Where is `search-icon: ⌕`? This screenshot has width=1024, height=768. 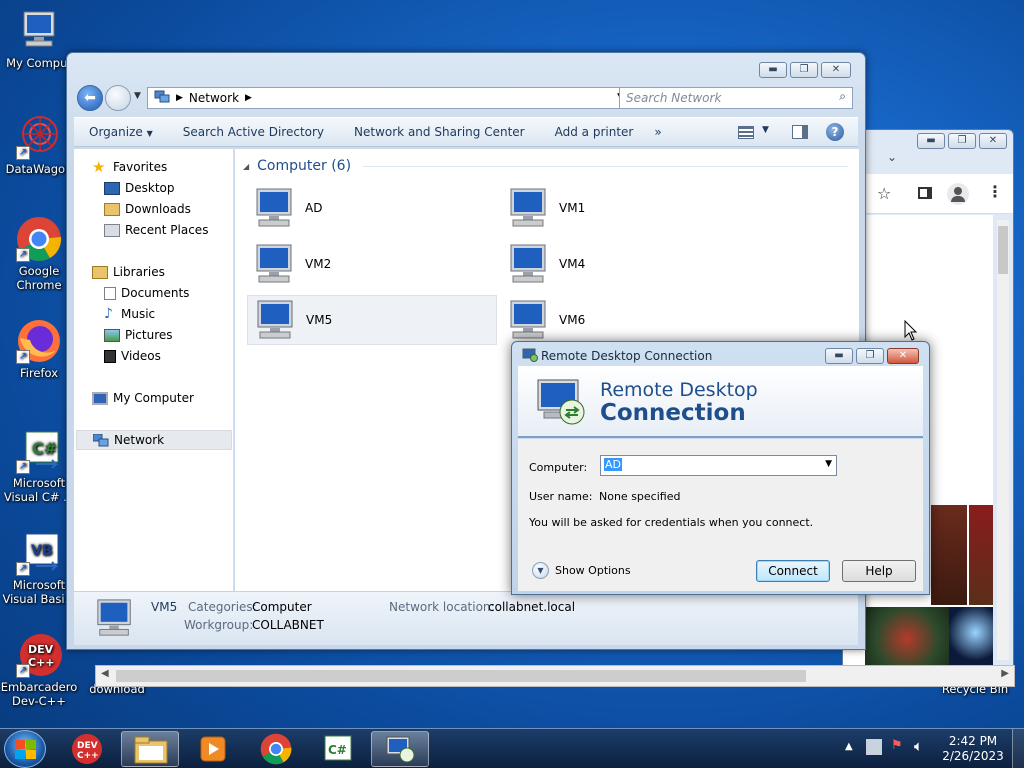 search-icon: ⌕ is located at coordinates (842, 96).